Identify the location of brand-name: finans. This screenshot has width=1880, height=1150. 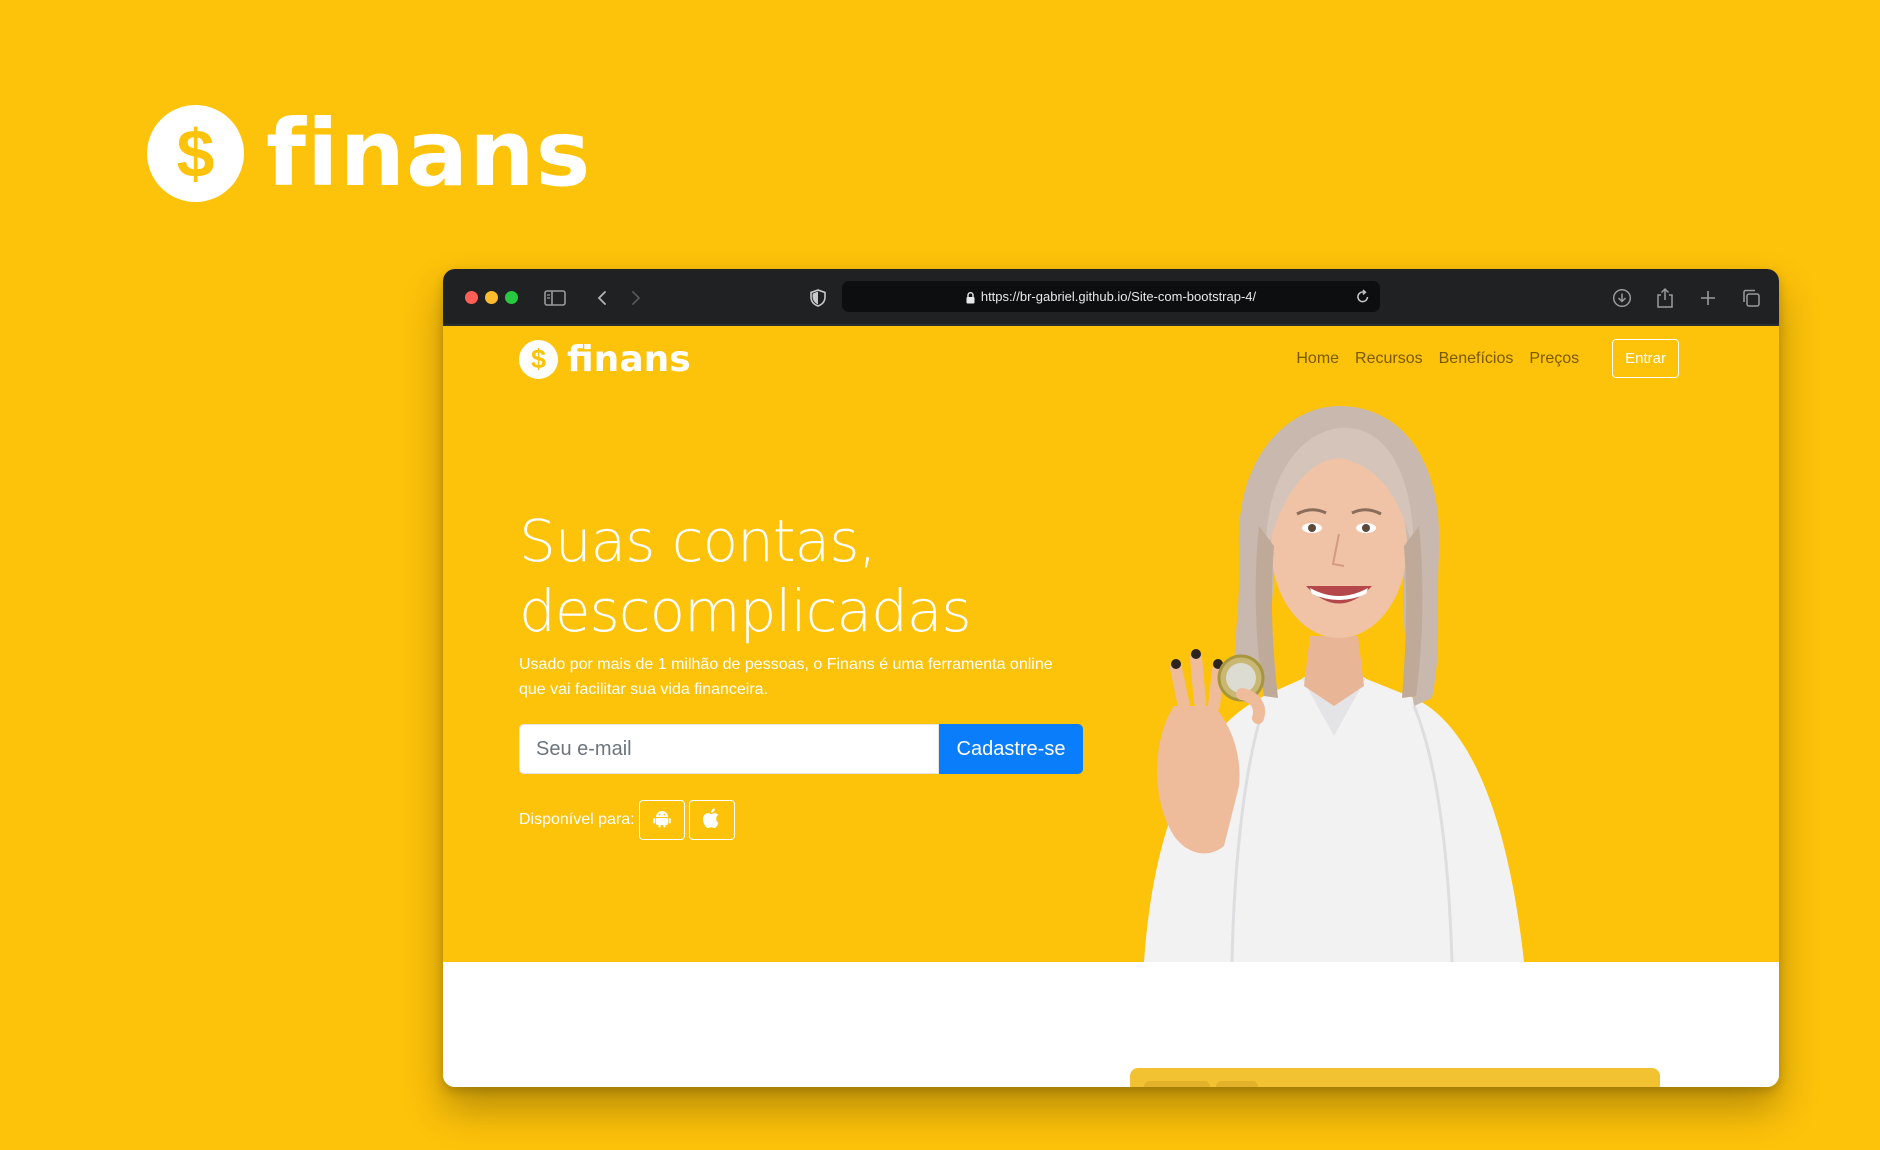
(429, 153).